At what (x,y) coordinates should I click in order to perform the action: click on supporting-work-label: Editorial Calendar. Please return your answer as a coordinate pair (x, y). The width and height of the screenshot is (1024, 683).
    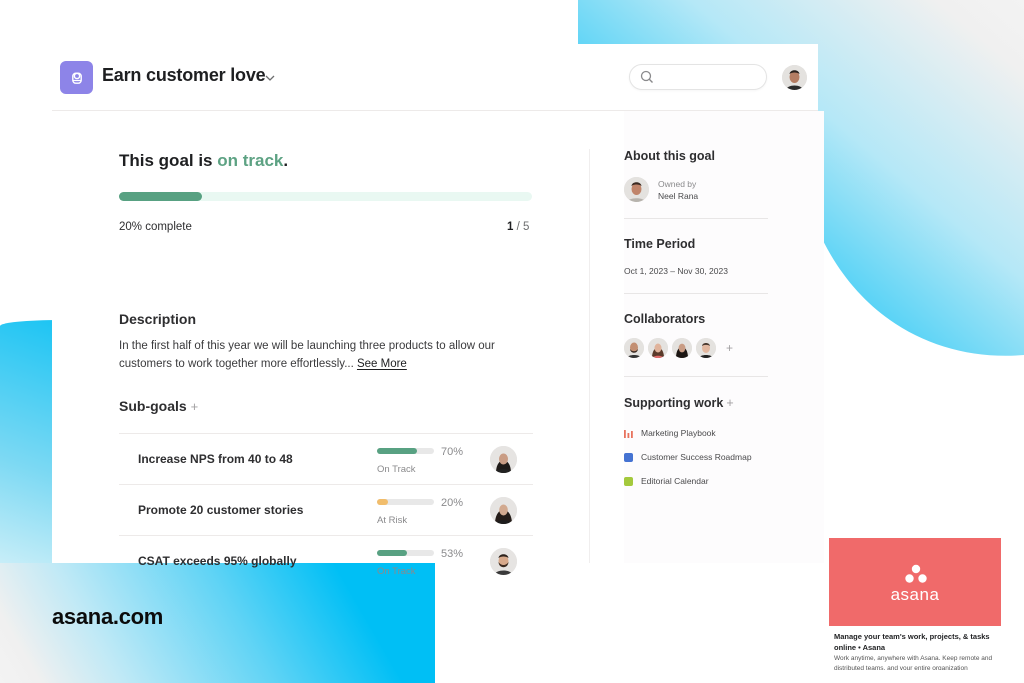
    Looking at the image, I should click on (675, 481).